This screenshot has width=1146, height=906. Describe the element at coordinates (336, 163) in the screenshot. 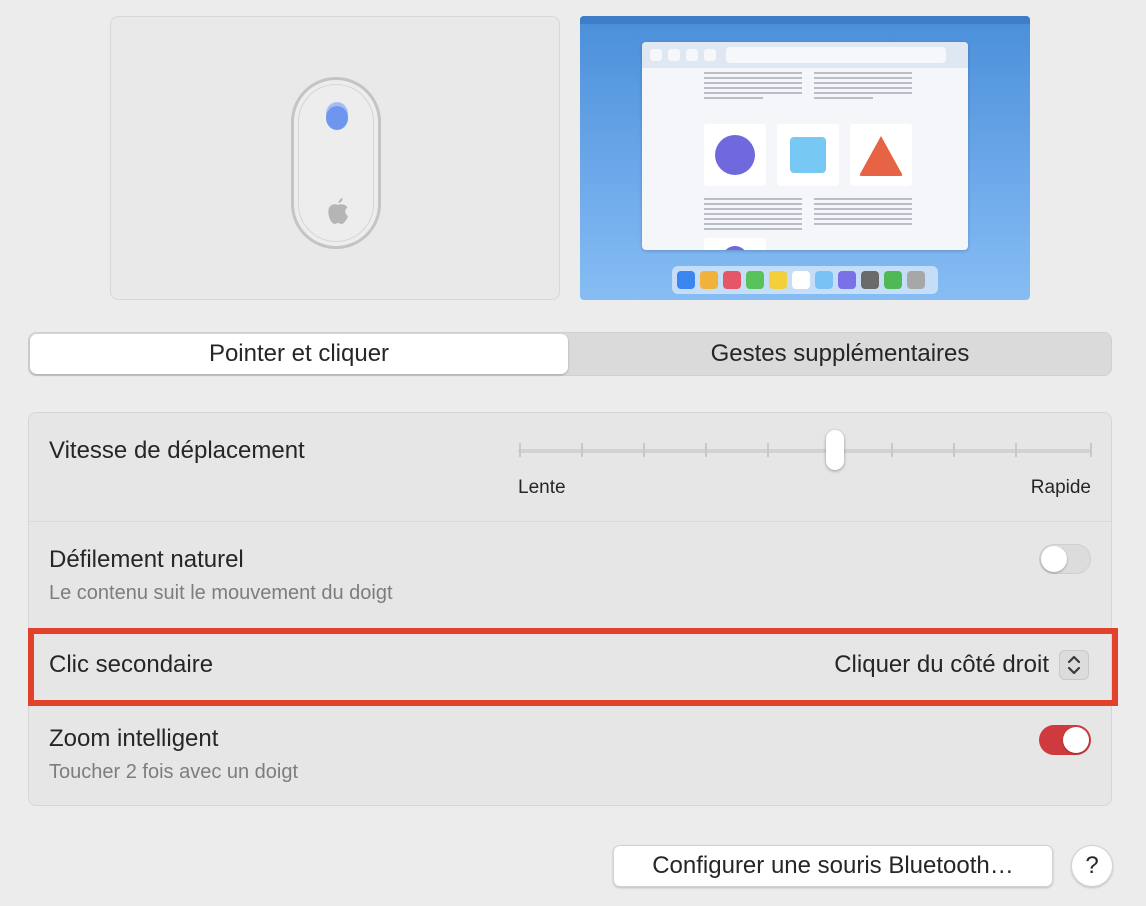

I see `magic-mouse-icon` at that location.